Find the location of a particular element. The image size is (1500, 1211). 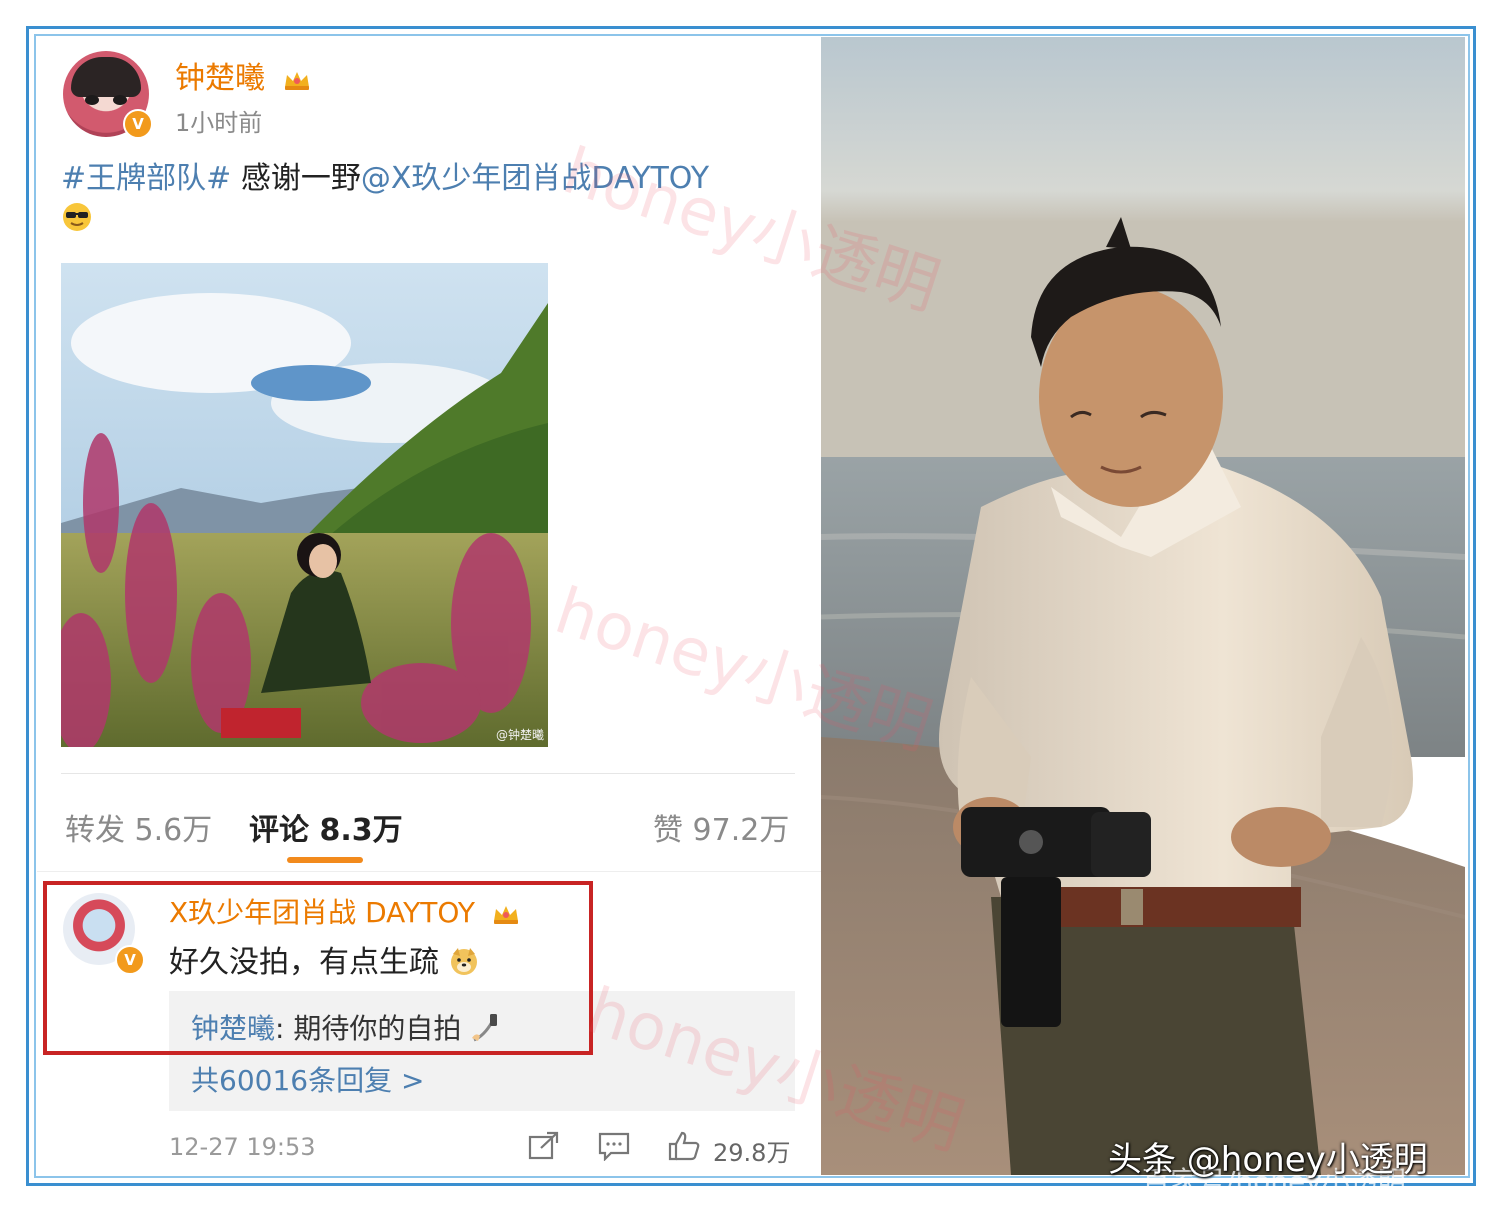

comment-tab: 评论 8.3万 is located at coordinates (326, 827).